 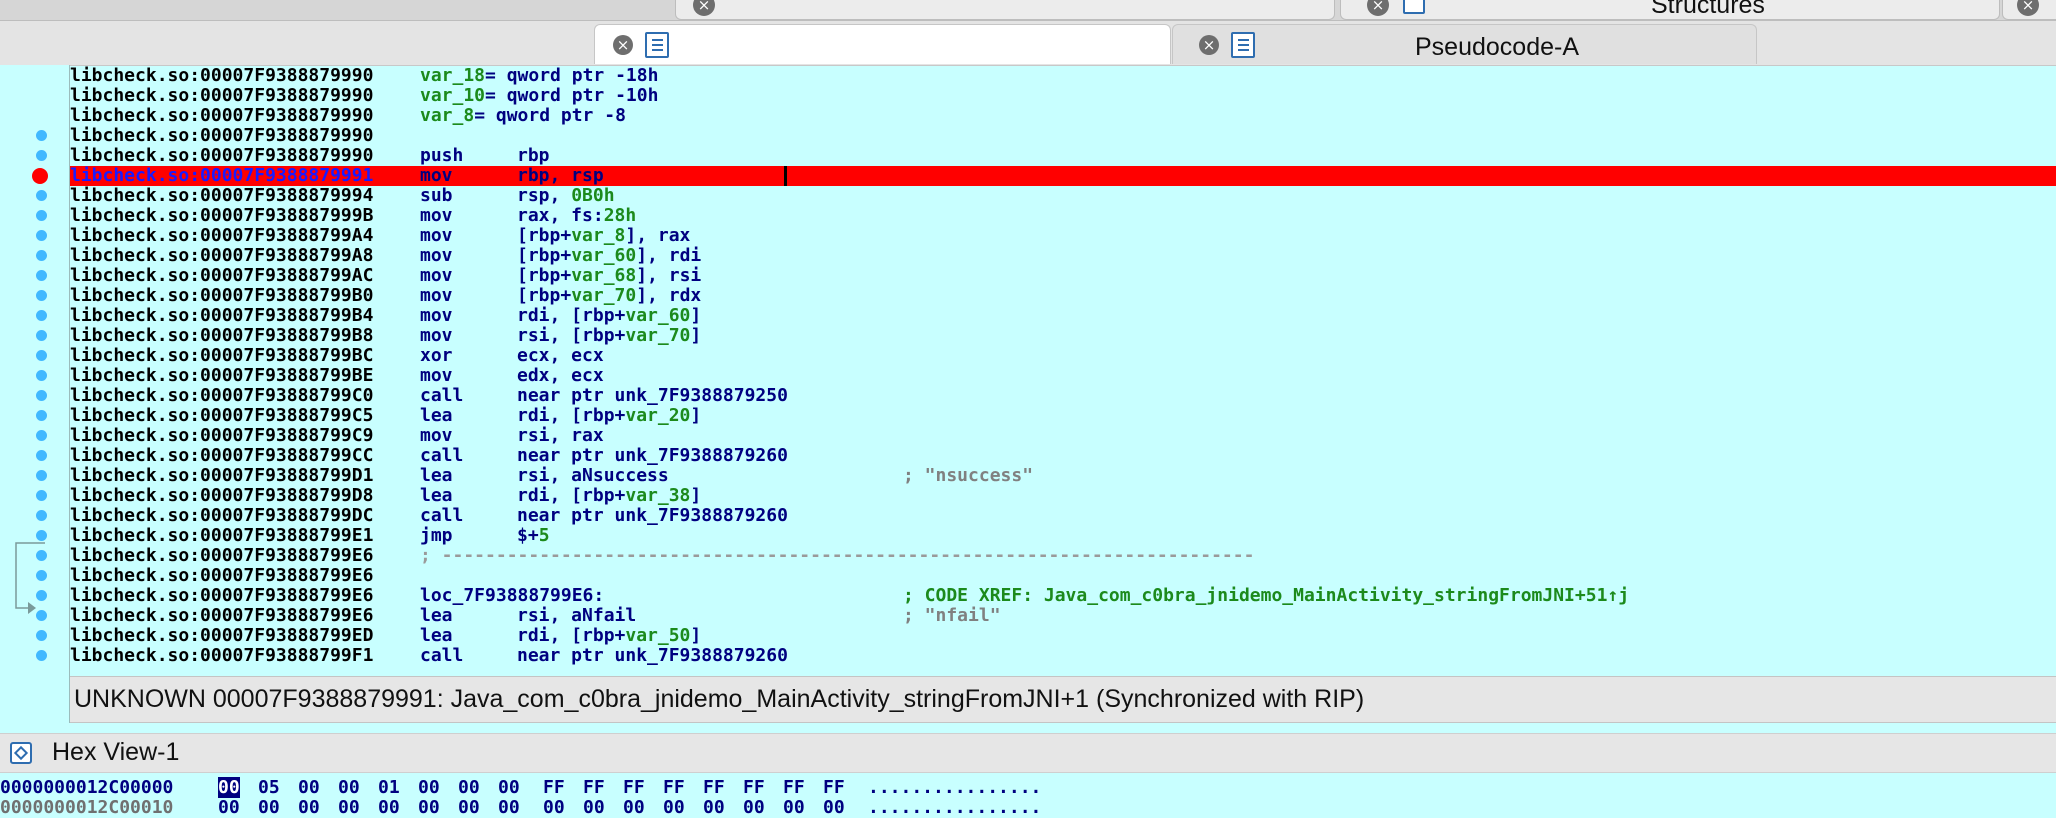 What do you see at coordinates (1063, 136) in the screenshot?
I see `listing-line: libcheck.so:00007F9388879990` at bounding box center [1063, 136].